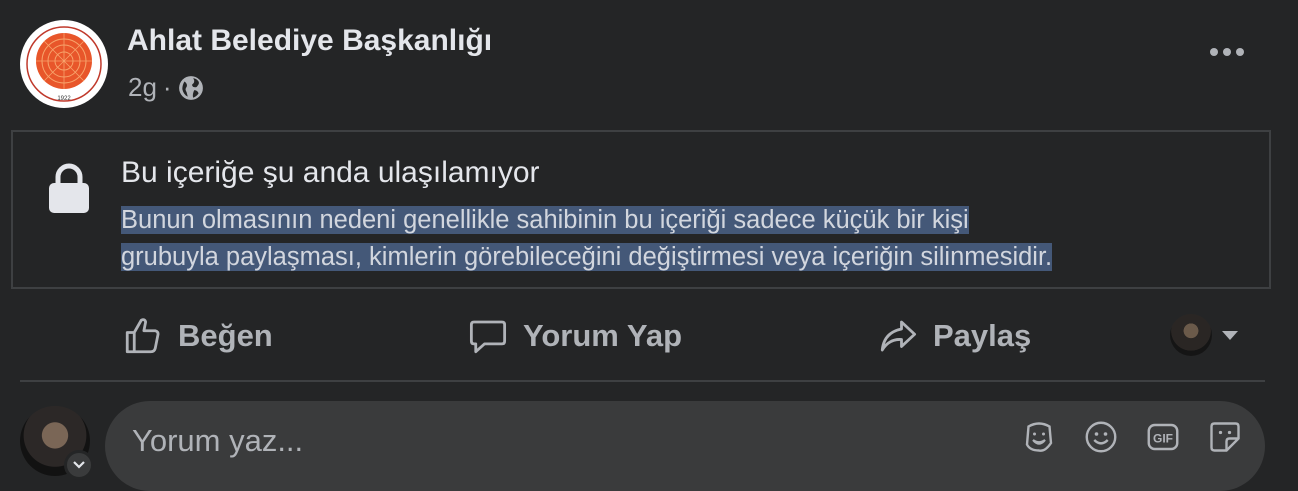 This screenshot has height=491, width=1298. I want to click on comment-label: Yorum Yap, so click(603, 335).